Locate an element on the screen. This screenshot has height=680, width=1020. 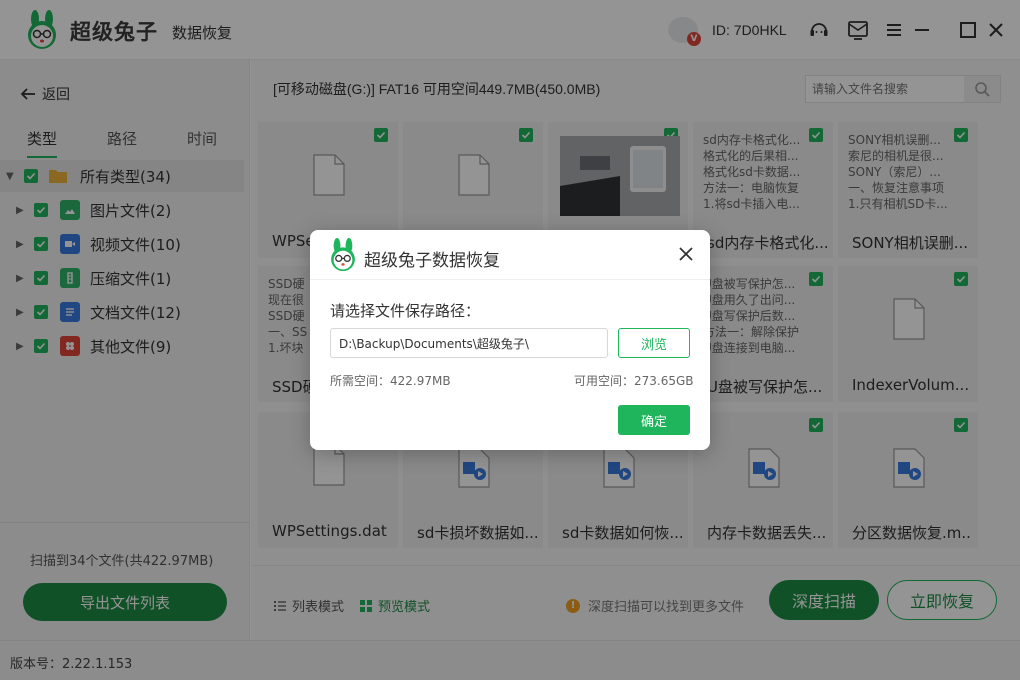
close-icon is located at coordinates (686, 254).